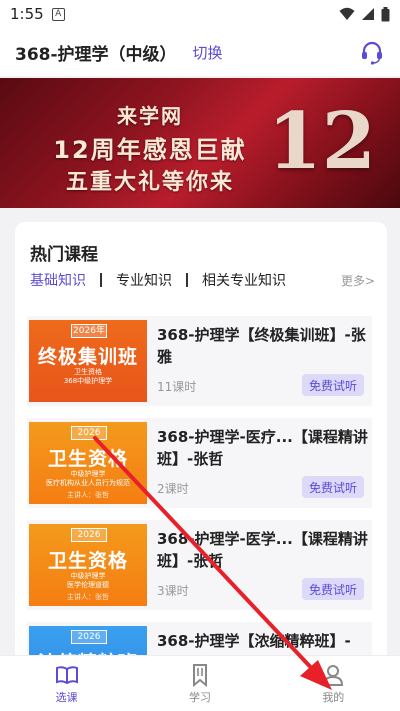 Image resolution: width=400 pixels, height=711 pixels. I want to click on course-info: 368-护理学-医学...【课程精讲班】-张哲 3课时 免费试听, so click(259, 565).